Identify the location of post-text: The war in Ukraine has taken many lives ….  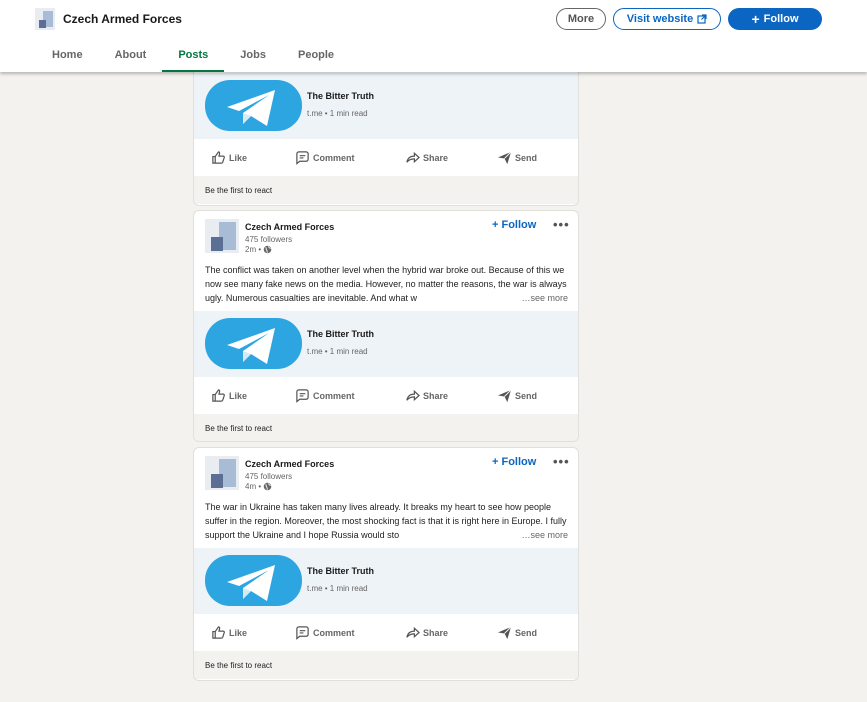
(386, 522).